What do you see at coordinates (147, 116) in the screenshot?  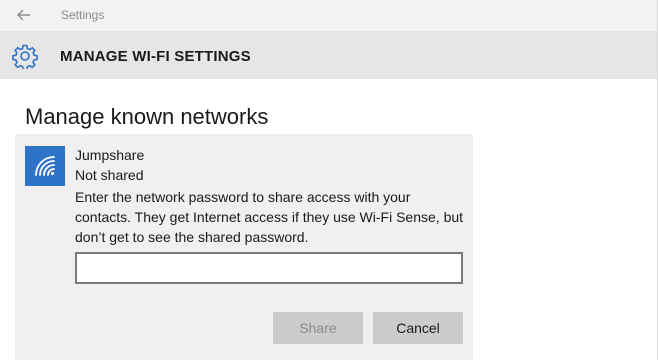 I see `page-title: Manage known networks` at bounding box center [147, 116].